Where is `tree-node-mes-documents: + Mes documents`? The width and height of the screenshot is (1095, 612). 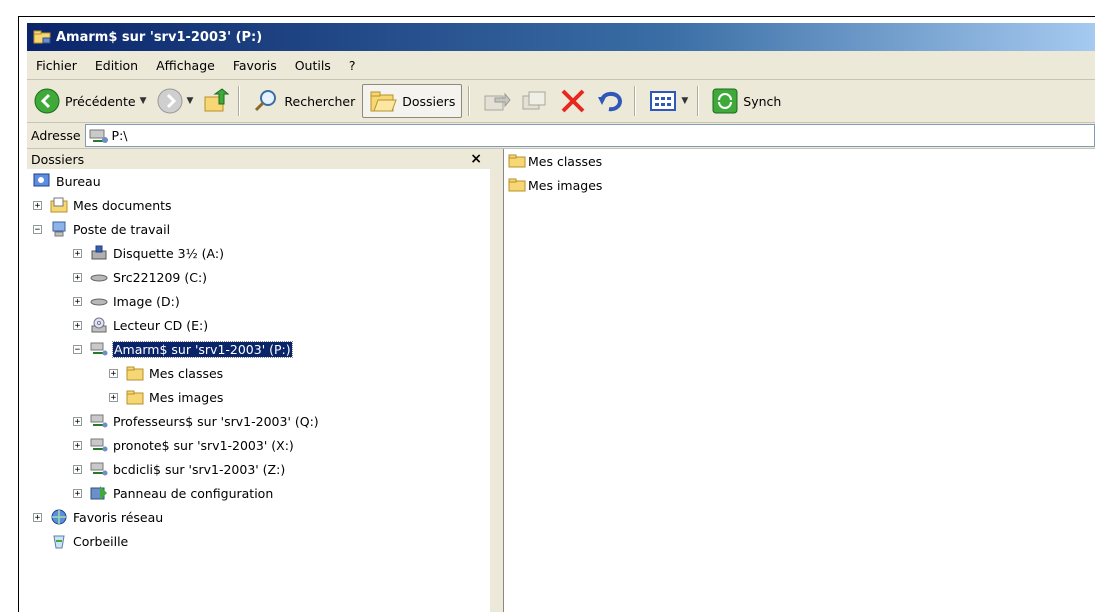
tree-node-mes-documents: + Mes documents is located at coordinates (102, 205).